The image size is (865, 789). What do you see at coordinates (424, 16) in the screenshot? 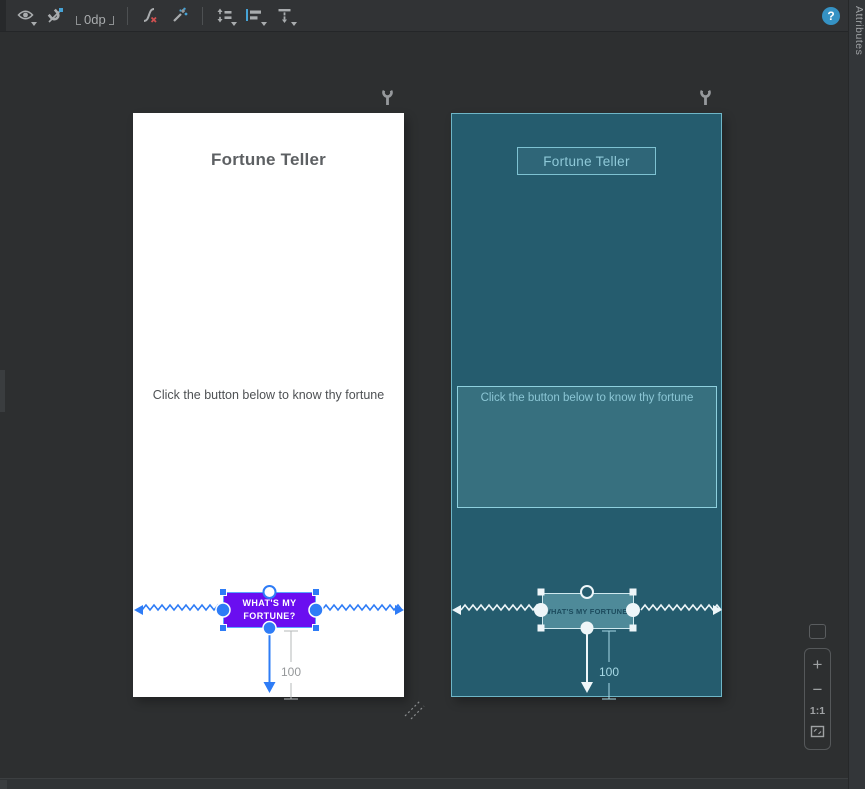
I see `design-toolbar: 0dp ?` at bounding box center [424, 16].